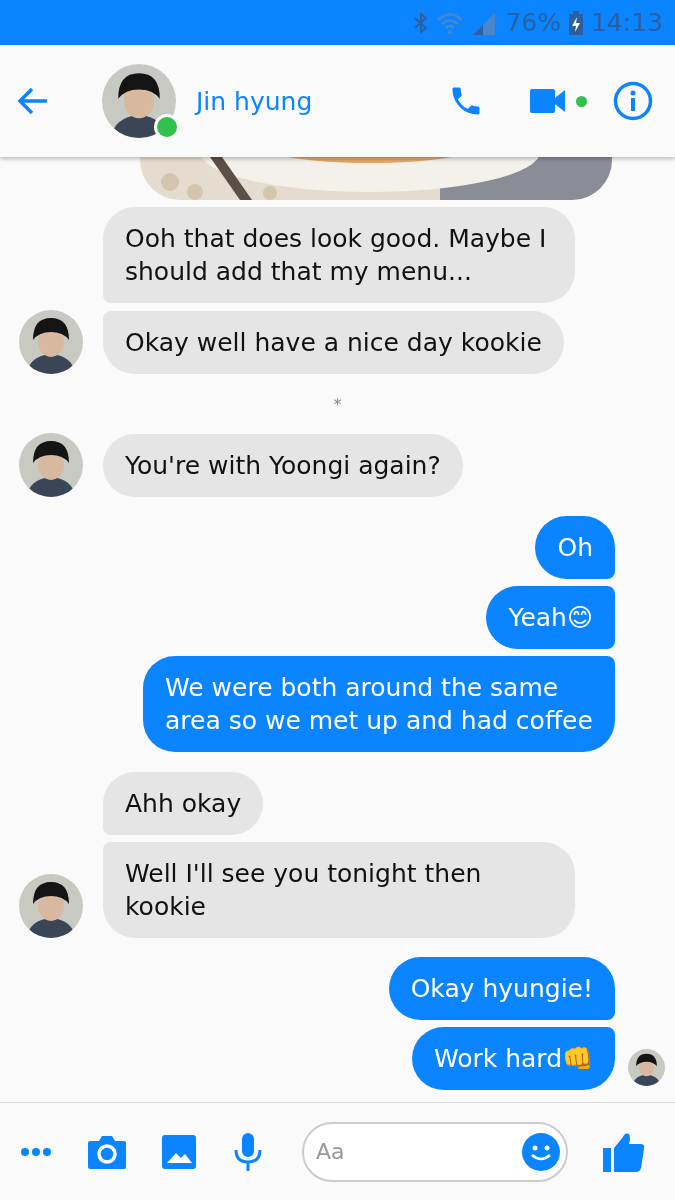  Describe the element at coordinates (283, 465) in the screenshot. I see `message-bubble: You're with Yoongi again?` at that location.